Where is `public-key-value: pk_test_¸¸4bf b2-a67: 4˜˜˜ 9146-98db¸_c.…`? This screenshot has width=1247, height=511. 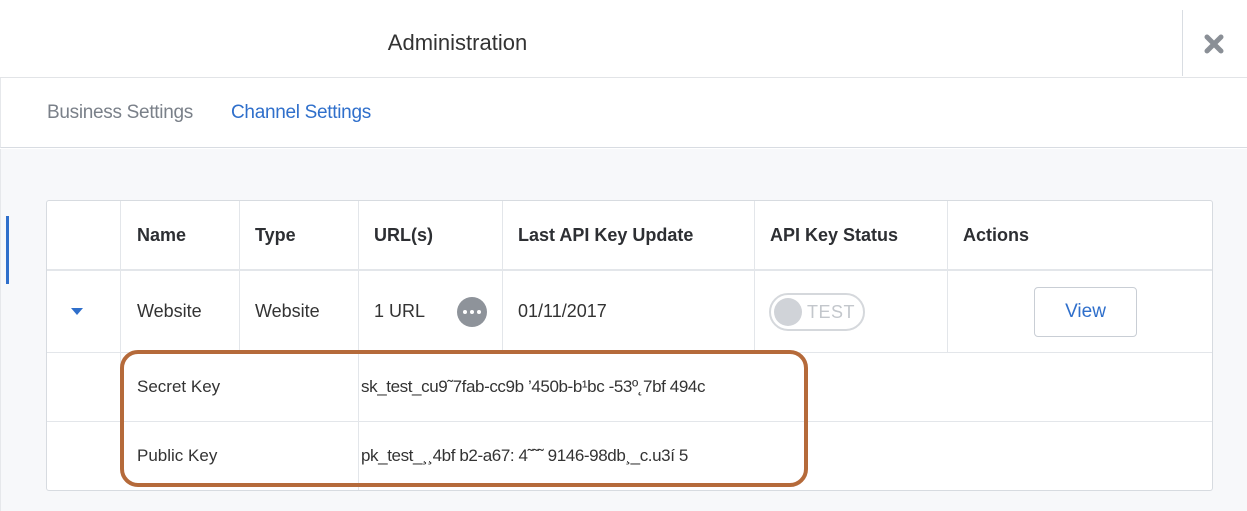
public-key-value: pk_test_¸¸4bf b2-a67: 4˜˜˜ 9146-98db¸_c.… is located at coordinates (524, 455).